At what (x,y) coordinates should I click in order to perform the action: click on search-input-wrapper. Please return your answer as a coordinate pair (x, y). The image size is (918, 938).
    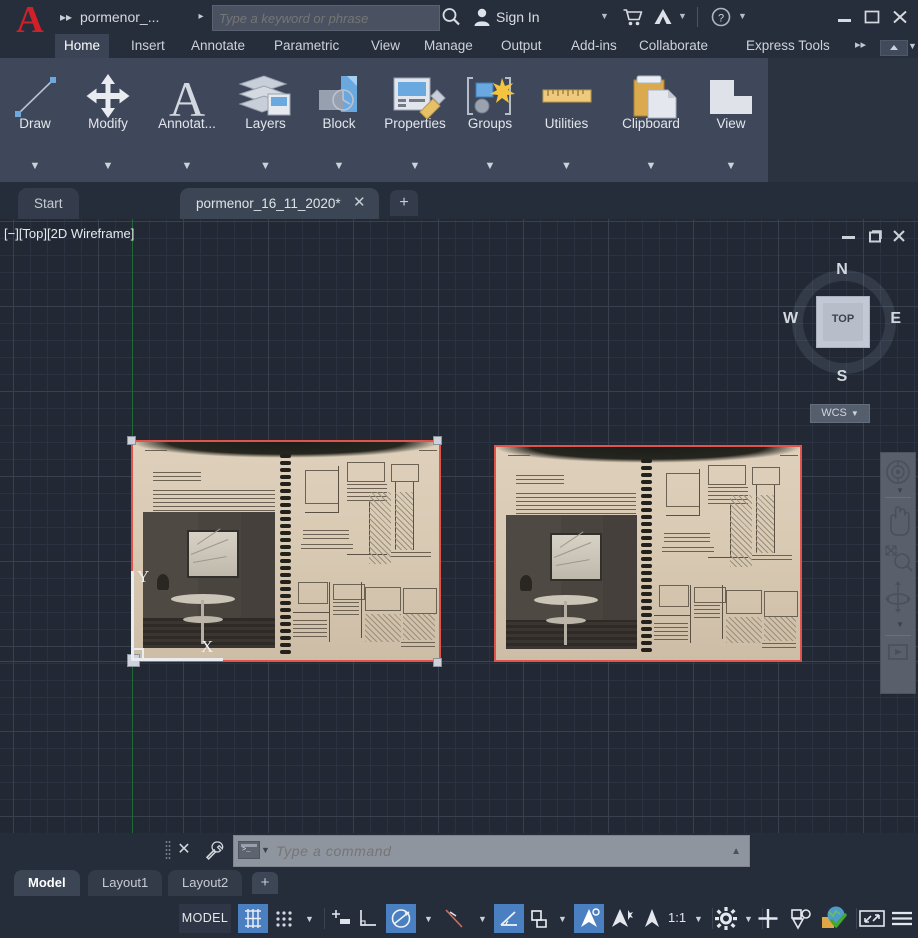
    Looking at the image, I should click on (326, 18).